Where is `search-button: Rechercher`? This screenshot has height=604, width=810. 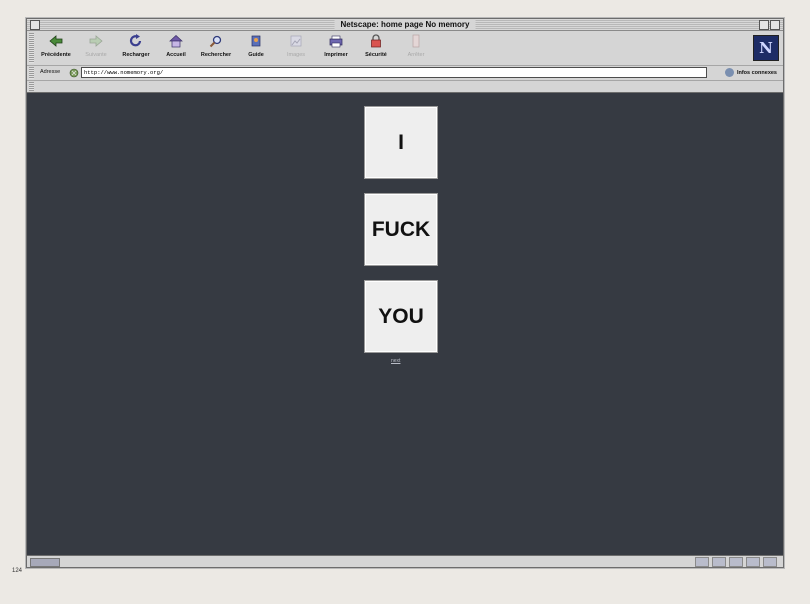
search-button: Rechercher is located at coordinates (216, 46).